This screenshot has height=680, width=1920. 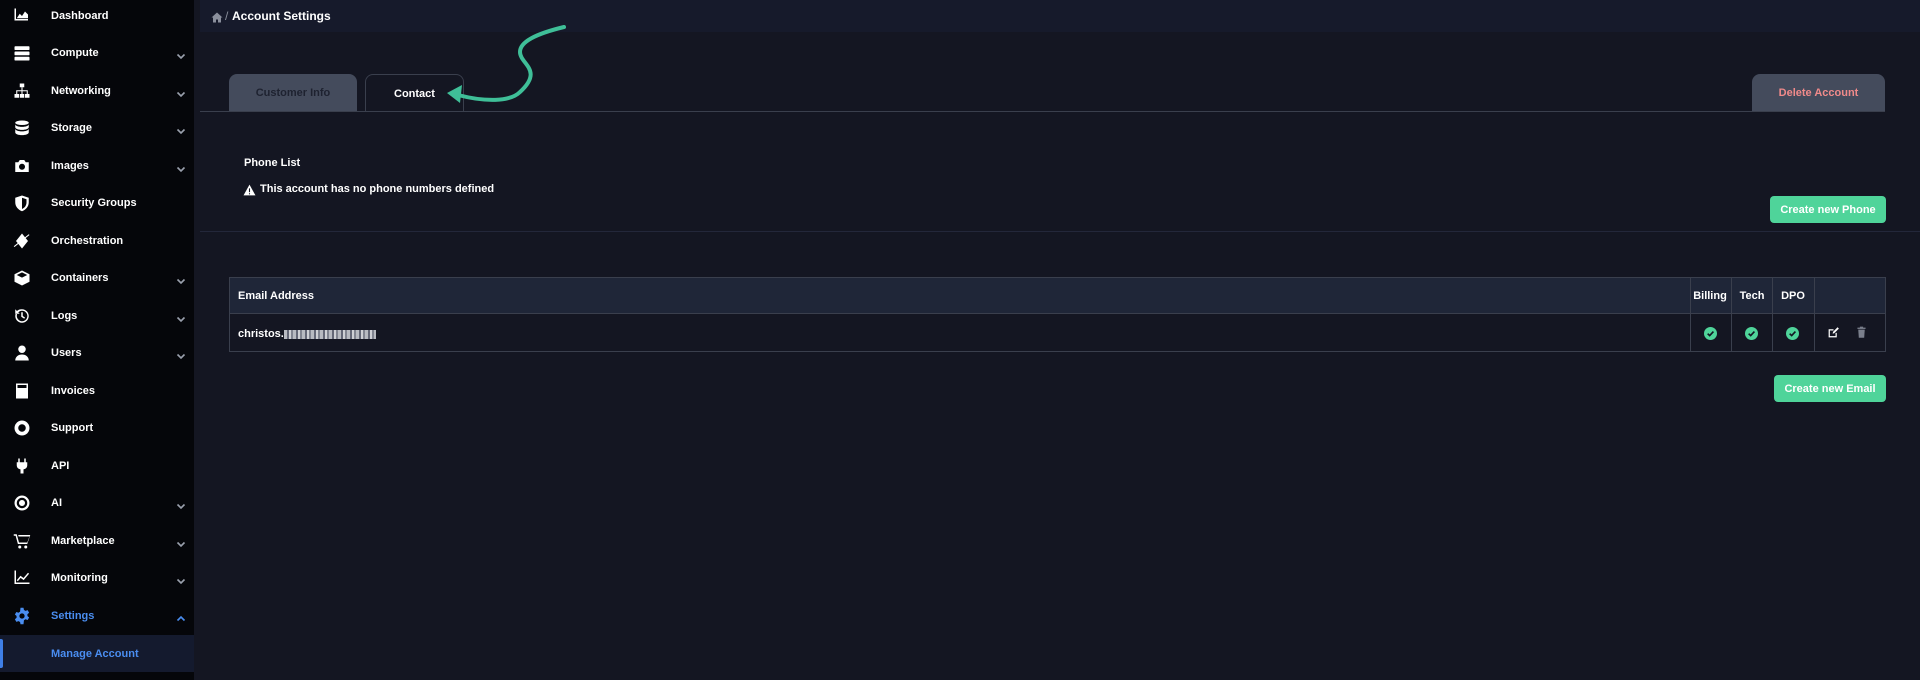 What do you see at coordinates (22, 391) in the screenshot?
I see `calculator-icon` at bounding box center [22, 391].